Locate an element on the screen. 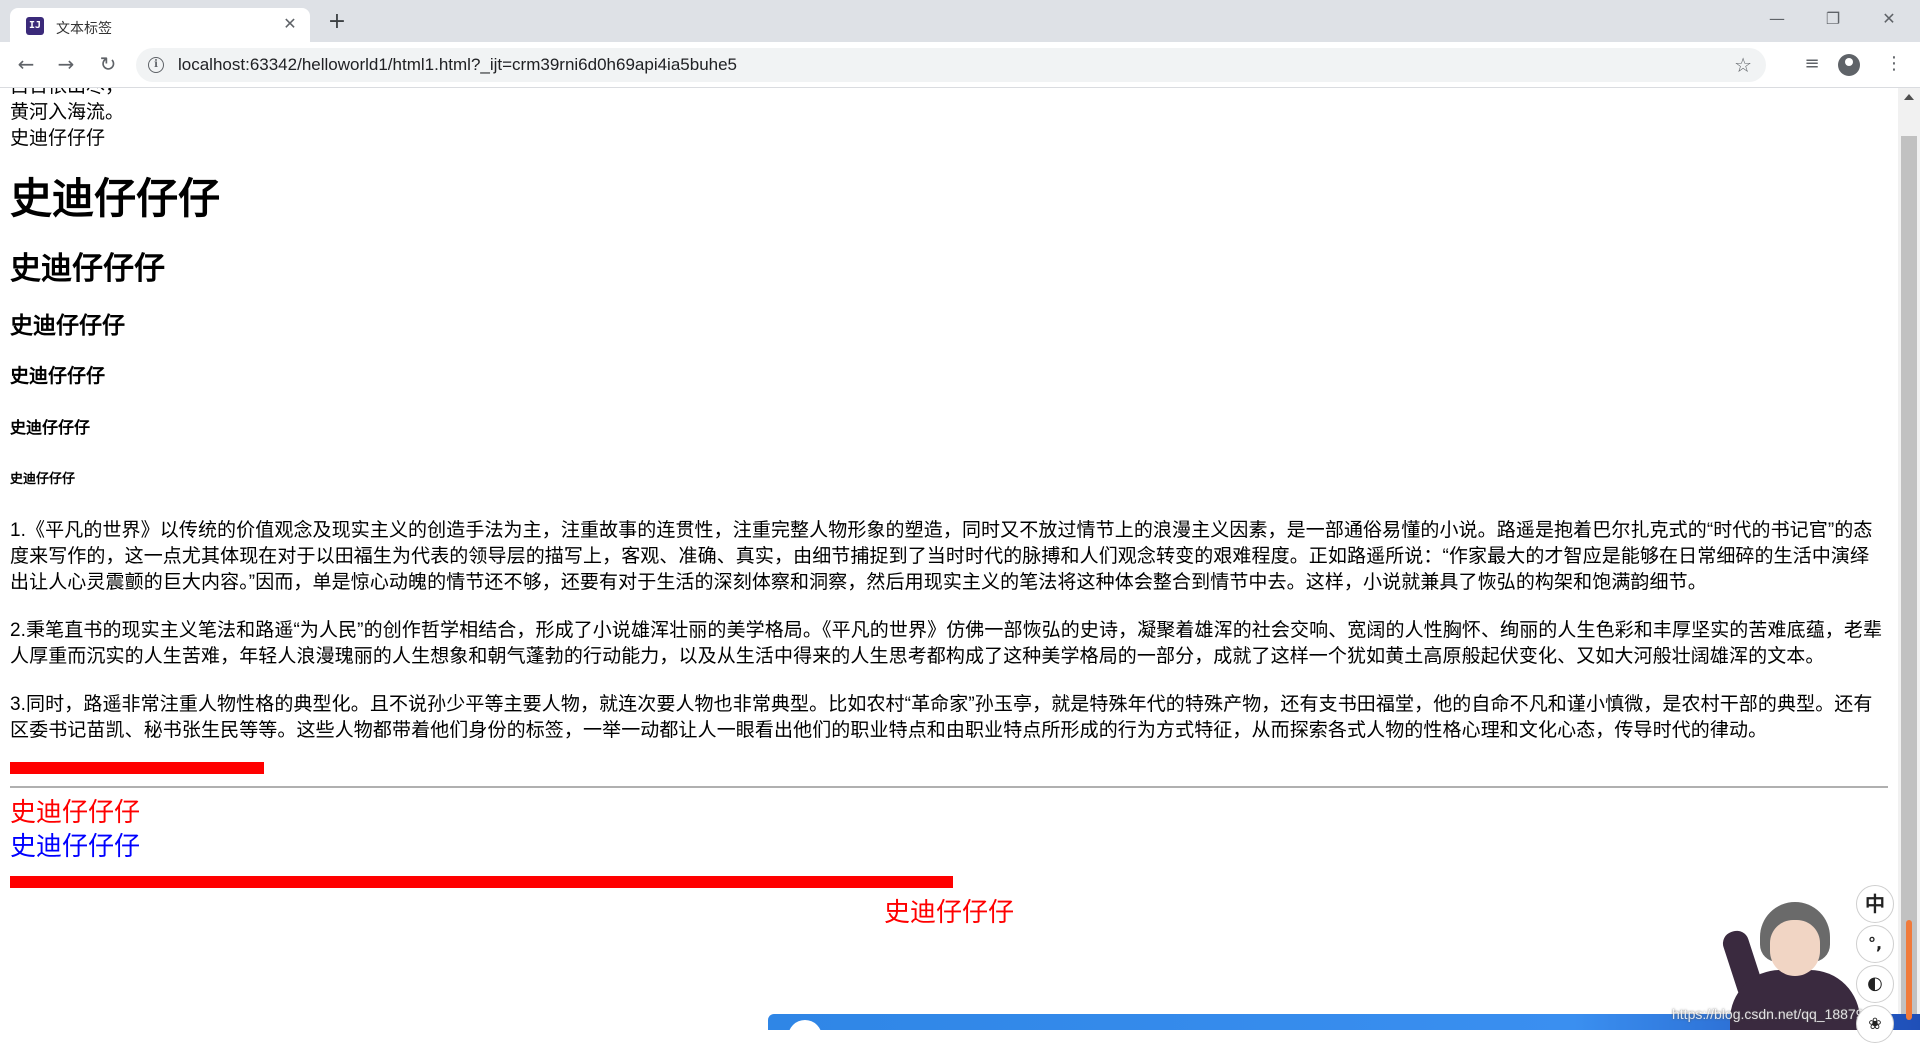 The image size is (1920, 1054). red-font-text: 史迪仔仔仔 is located at coordinates (75, 813).